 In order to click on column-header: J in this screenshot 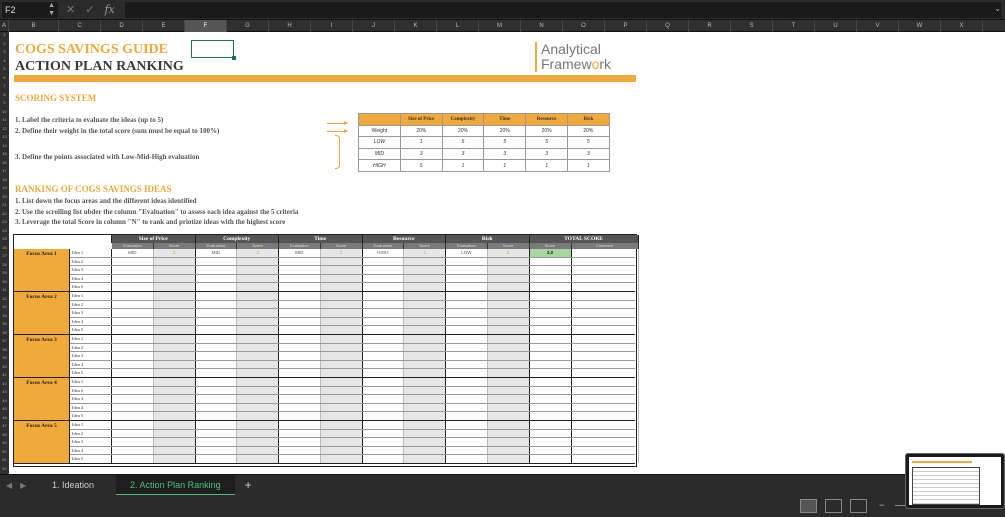, I will do `click(374, 26)`.